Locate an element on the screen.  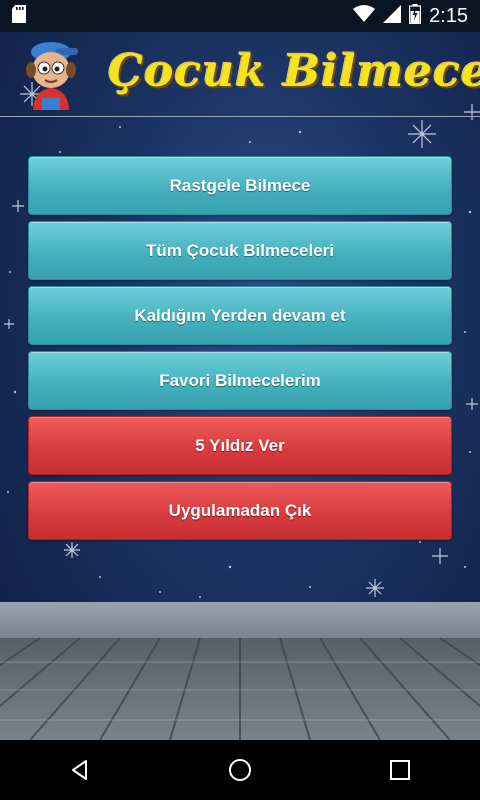
app-title: Çocuk Bilmeceleri is located at coordinates (294, 71).